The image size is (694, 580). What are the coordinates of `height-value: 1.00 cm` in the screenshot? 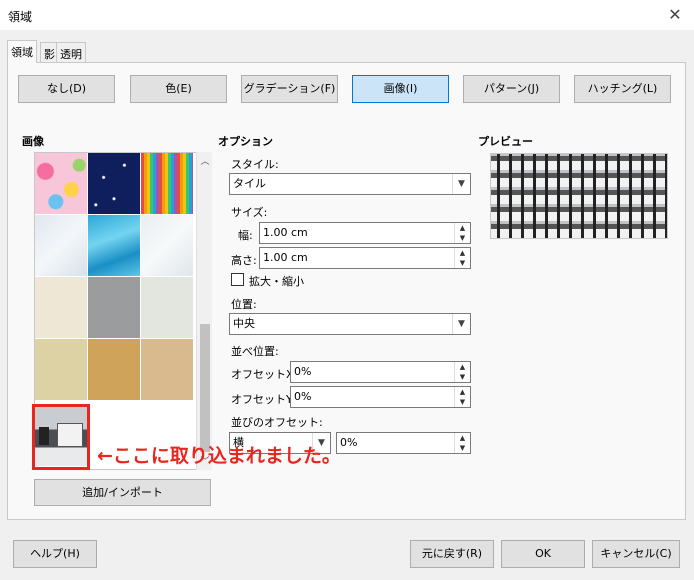 It's located at (285, 257).